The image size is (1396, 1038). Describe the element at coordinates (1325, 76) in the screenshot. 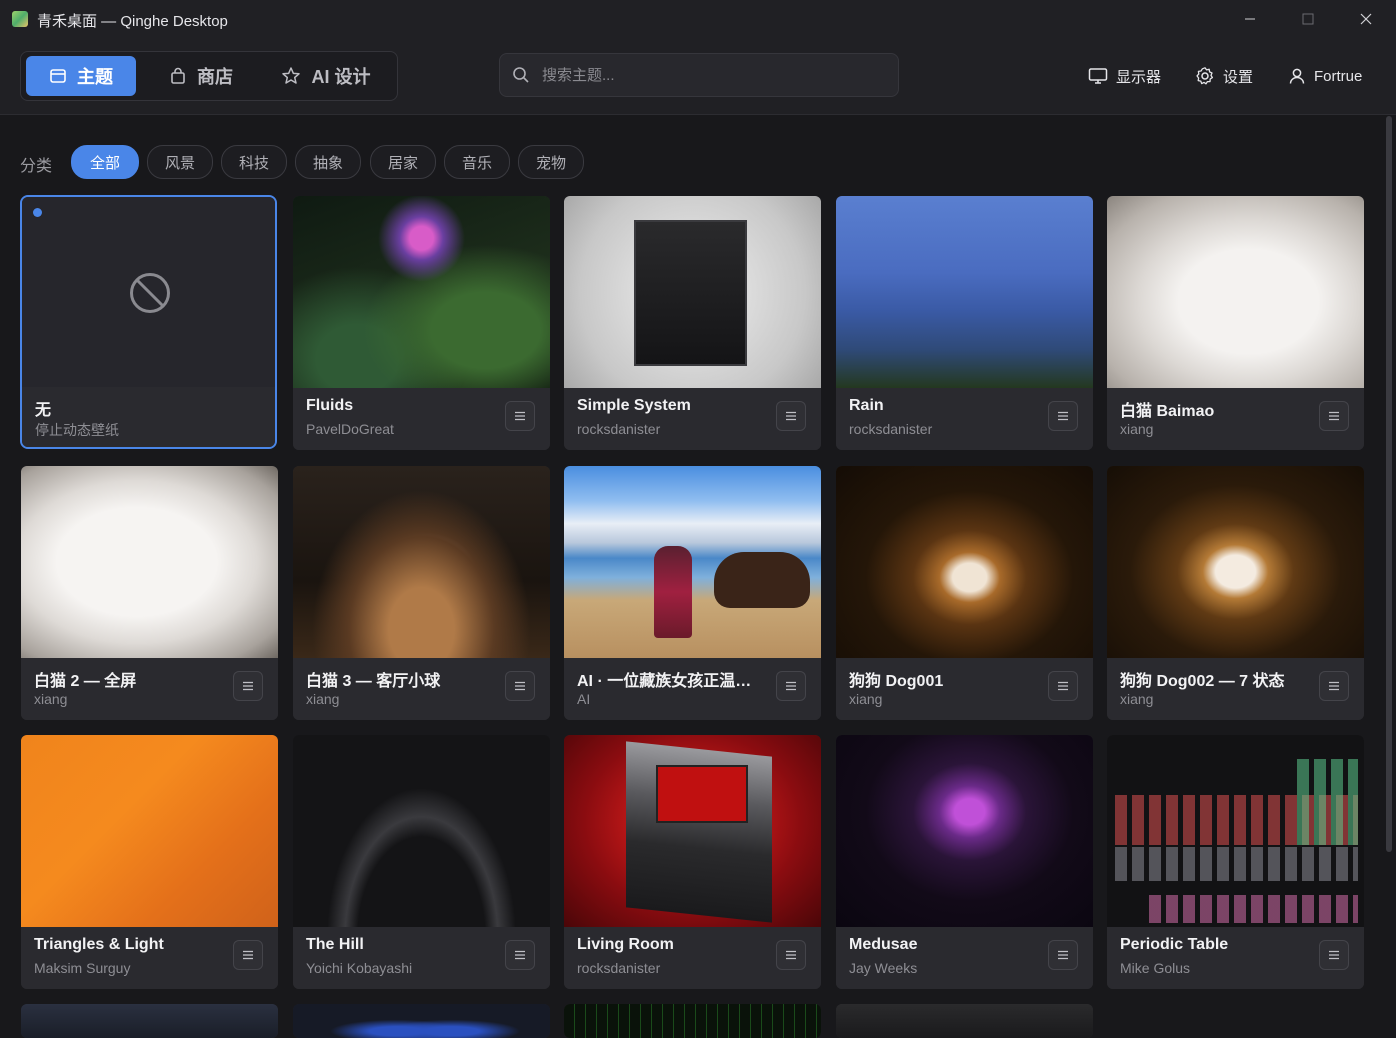

I see `user-button: Fortrue` at that location.